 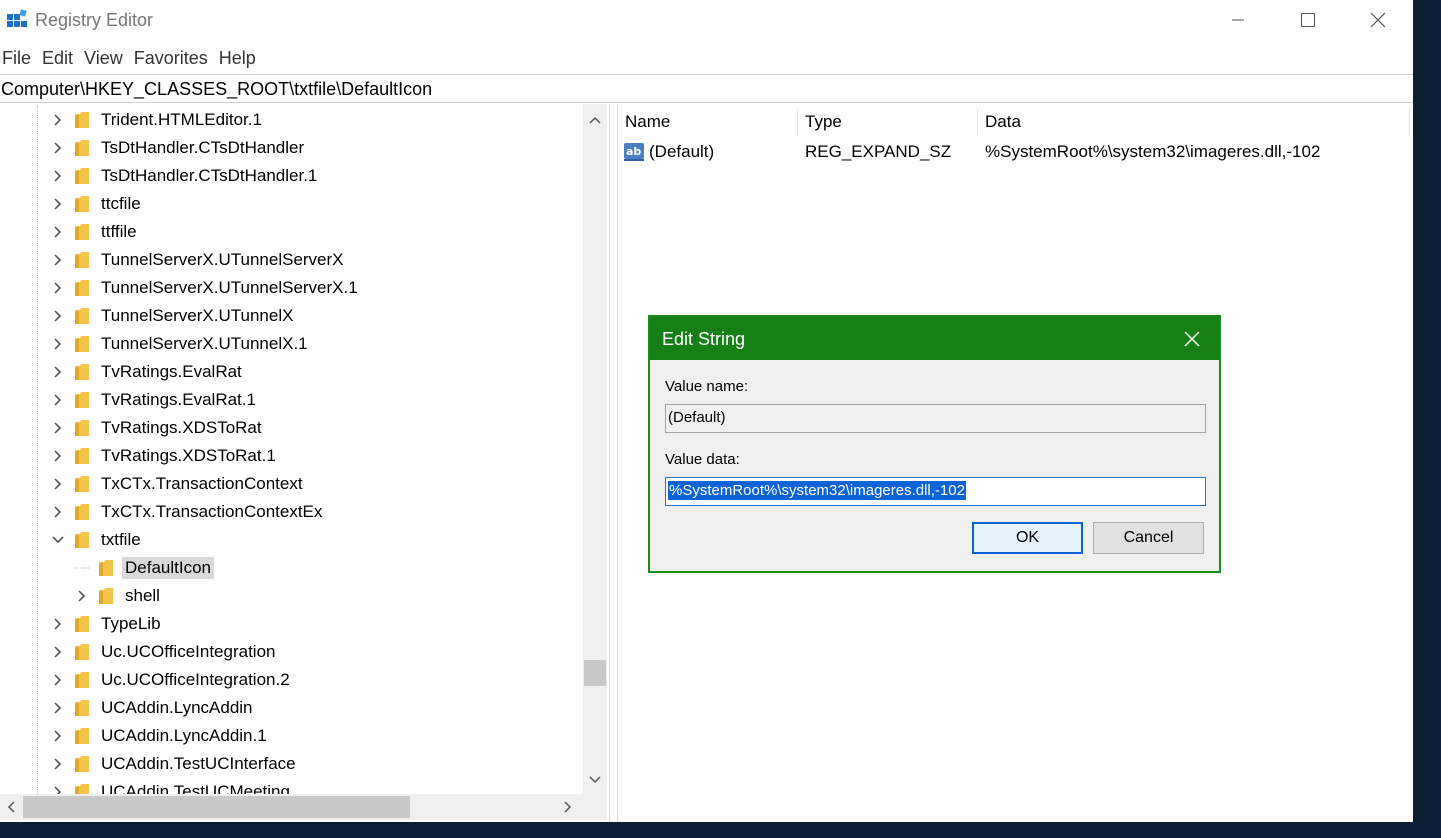 What do you see at coordinates (153, 708) in the screenshot?
I see `tree-item: UCAddin.LyncAddin` at bounding box center [153, 708].